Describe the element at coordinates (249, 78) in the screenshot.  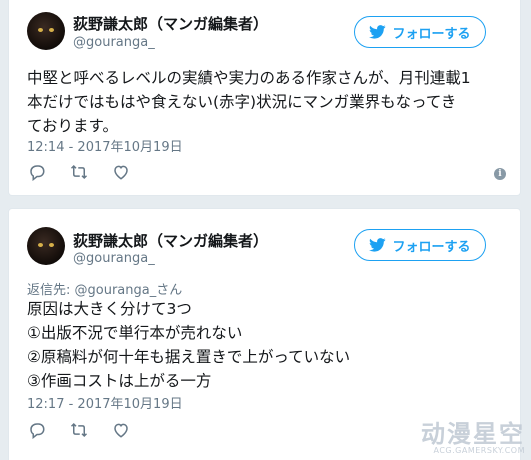
I see `tweet-text-line: 中堅と呼べるレベルの実績や実力のある作家さんが、月刊連載1` at that location.